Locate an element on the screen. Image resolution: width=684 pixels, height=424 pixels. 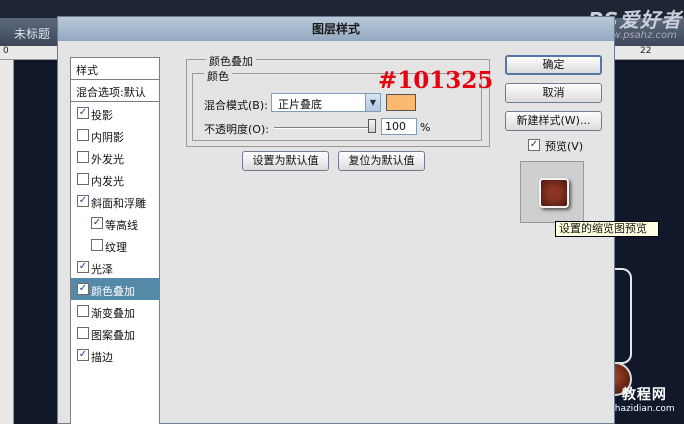
style-item: ✓ 等高线 is located at coordinates (115, 223).